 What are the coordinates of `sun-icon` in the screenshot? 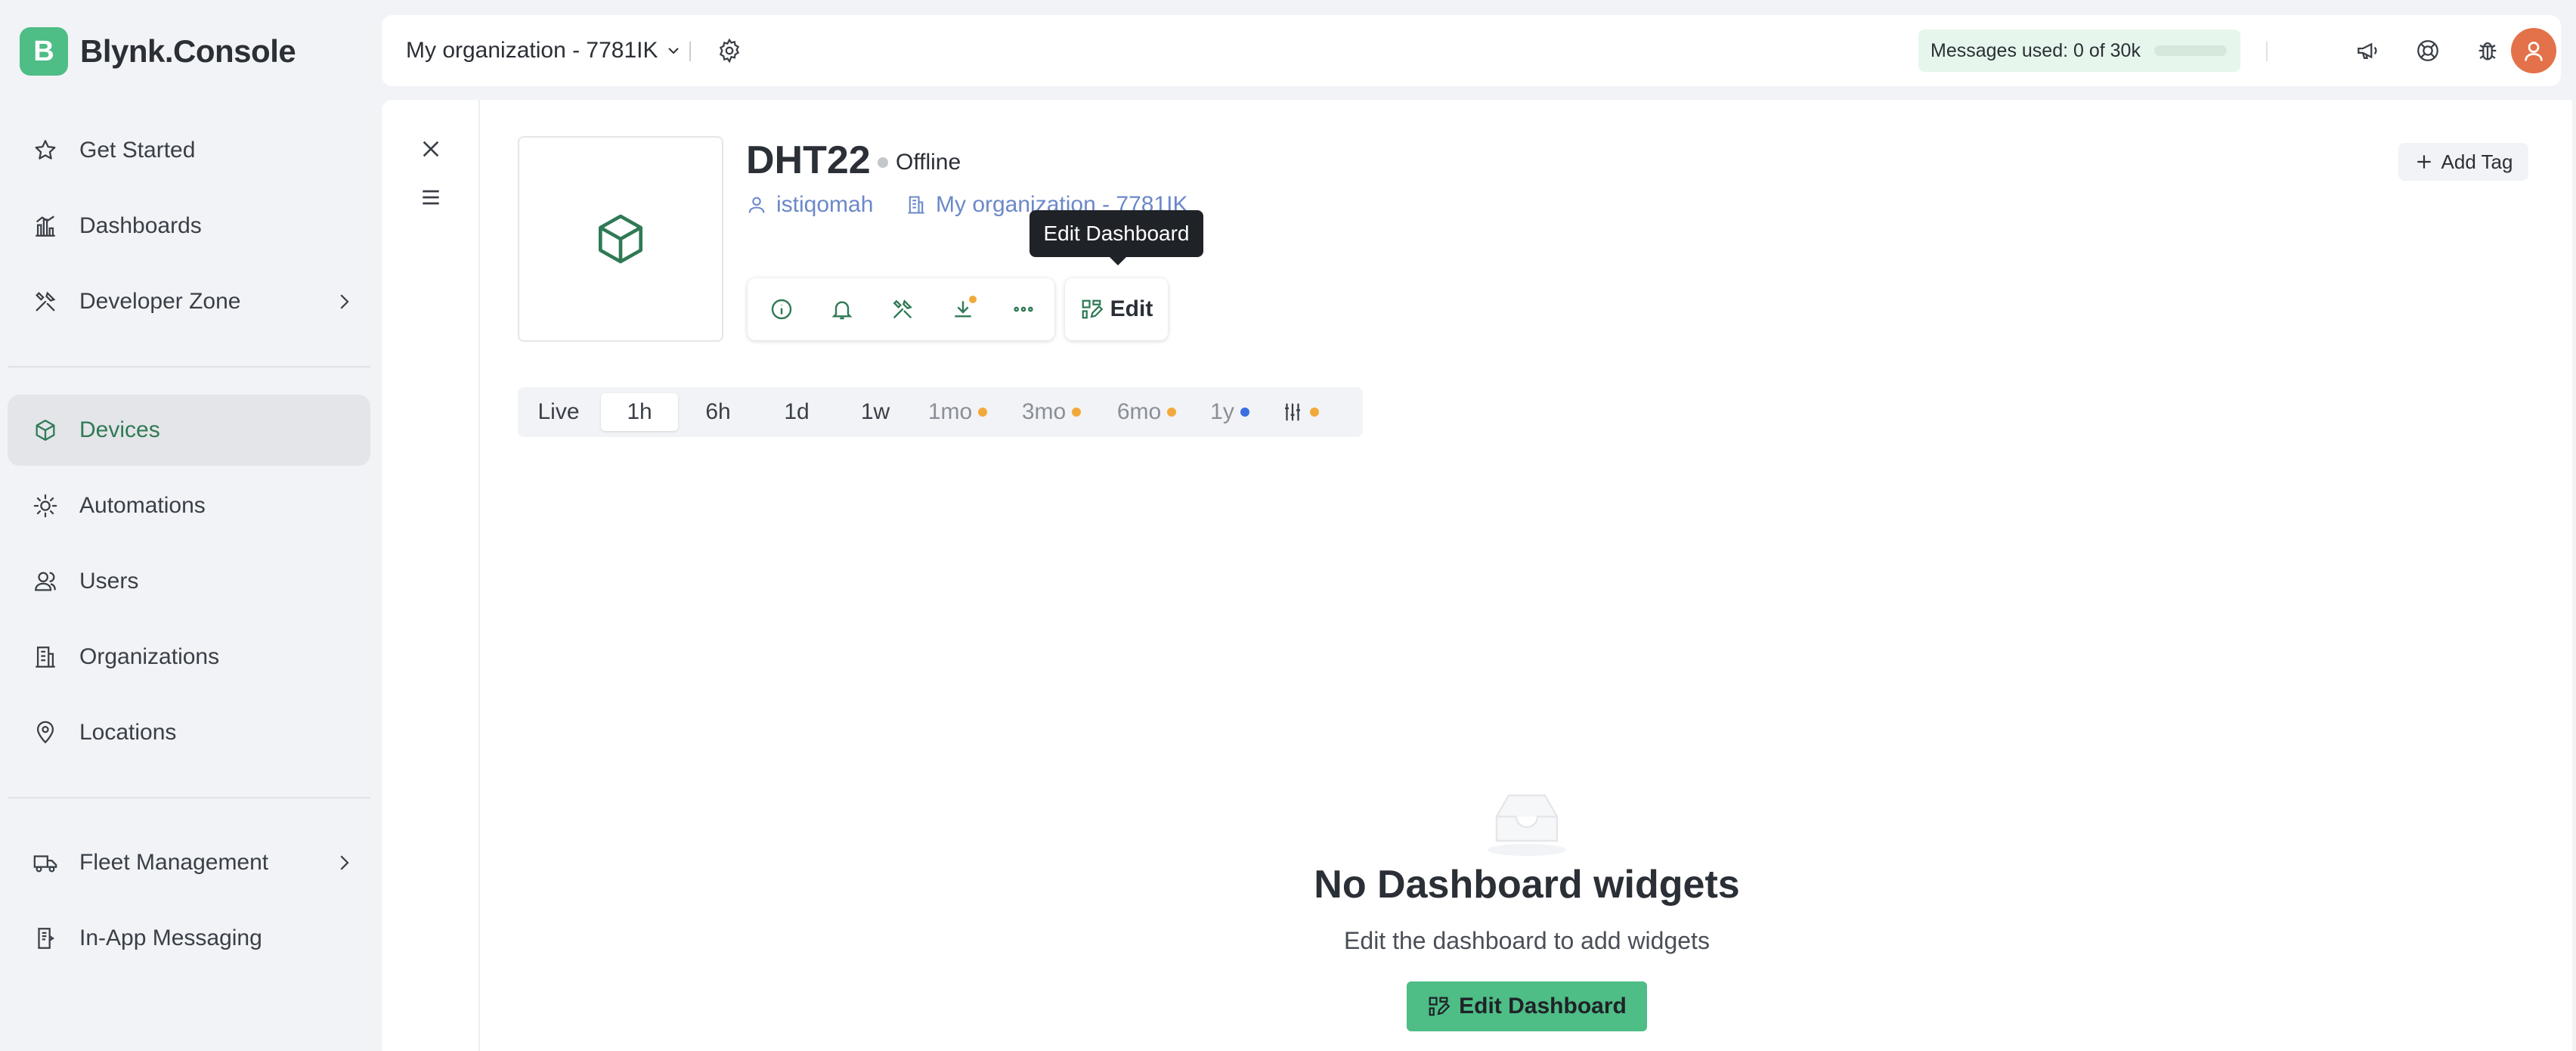 It's located at (45, 506).